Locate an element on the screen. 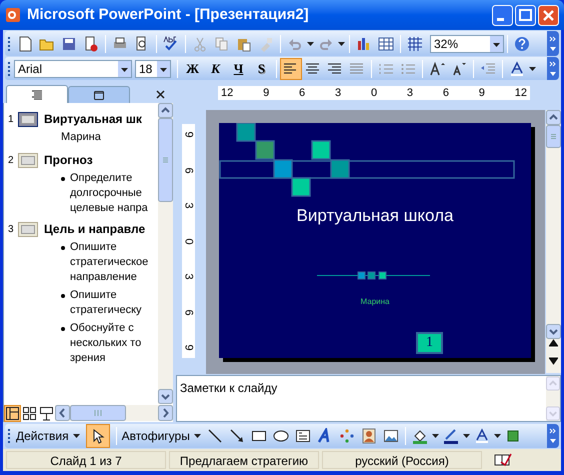 This screenshot has height=475, width=564. bold-button: Ж is located at coordinates (192, 68).